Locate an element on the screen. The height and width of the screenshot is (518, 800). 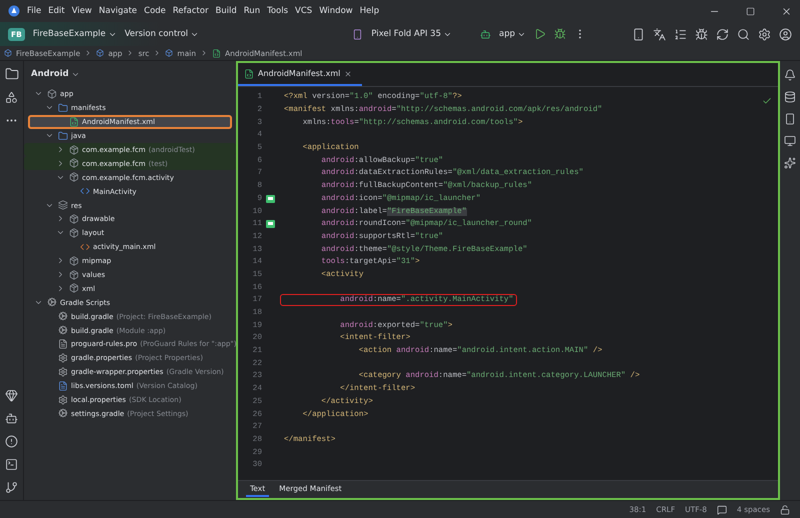
class-icon is located at coordinates (85, 191).